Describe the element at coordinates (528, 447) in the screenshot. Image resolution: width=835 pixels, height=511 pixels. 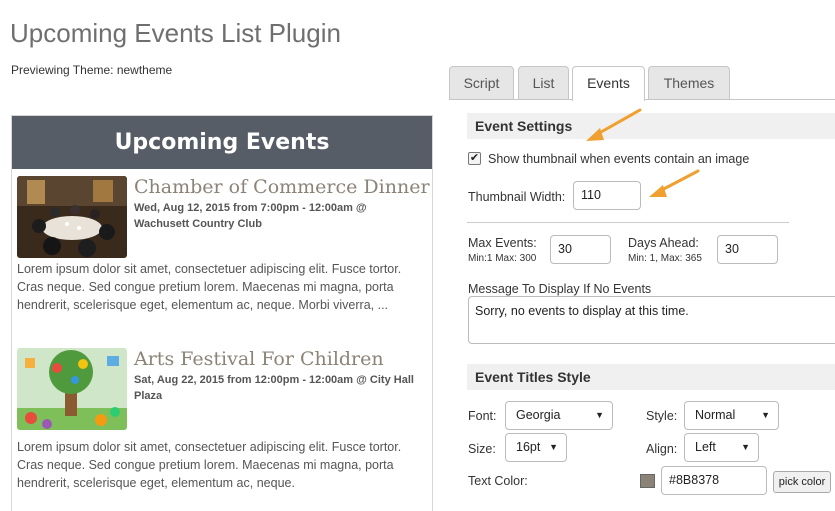
I see `size-select-value: 16pt` at that location.